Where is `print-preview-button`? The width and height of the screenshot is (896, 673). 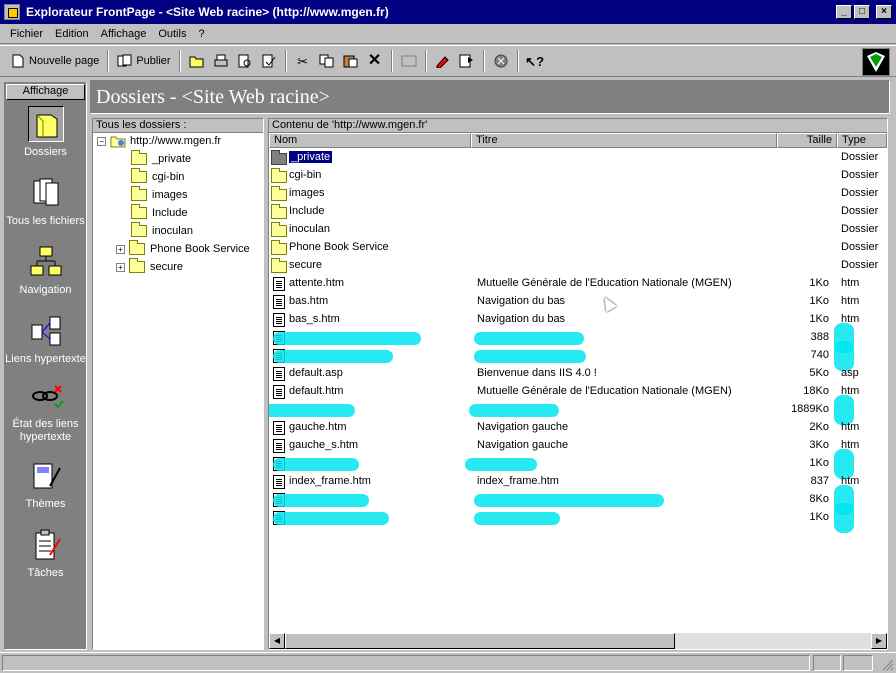
print-preview-button is located at coordinates (245, 61).